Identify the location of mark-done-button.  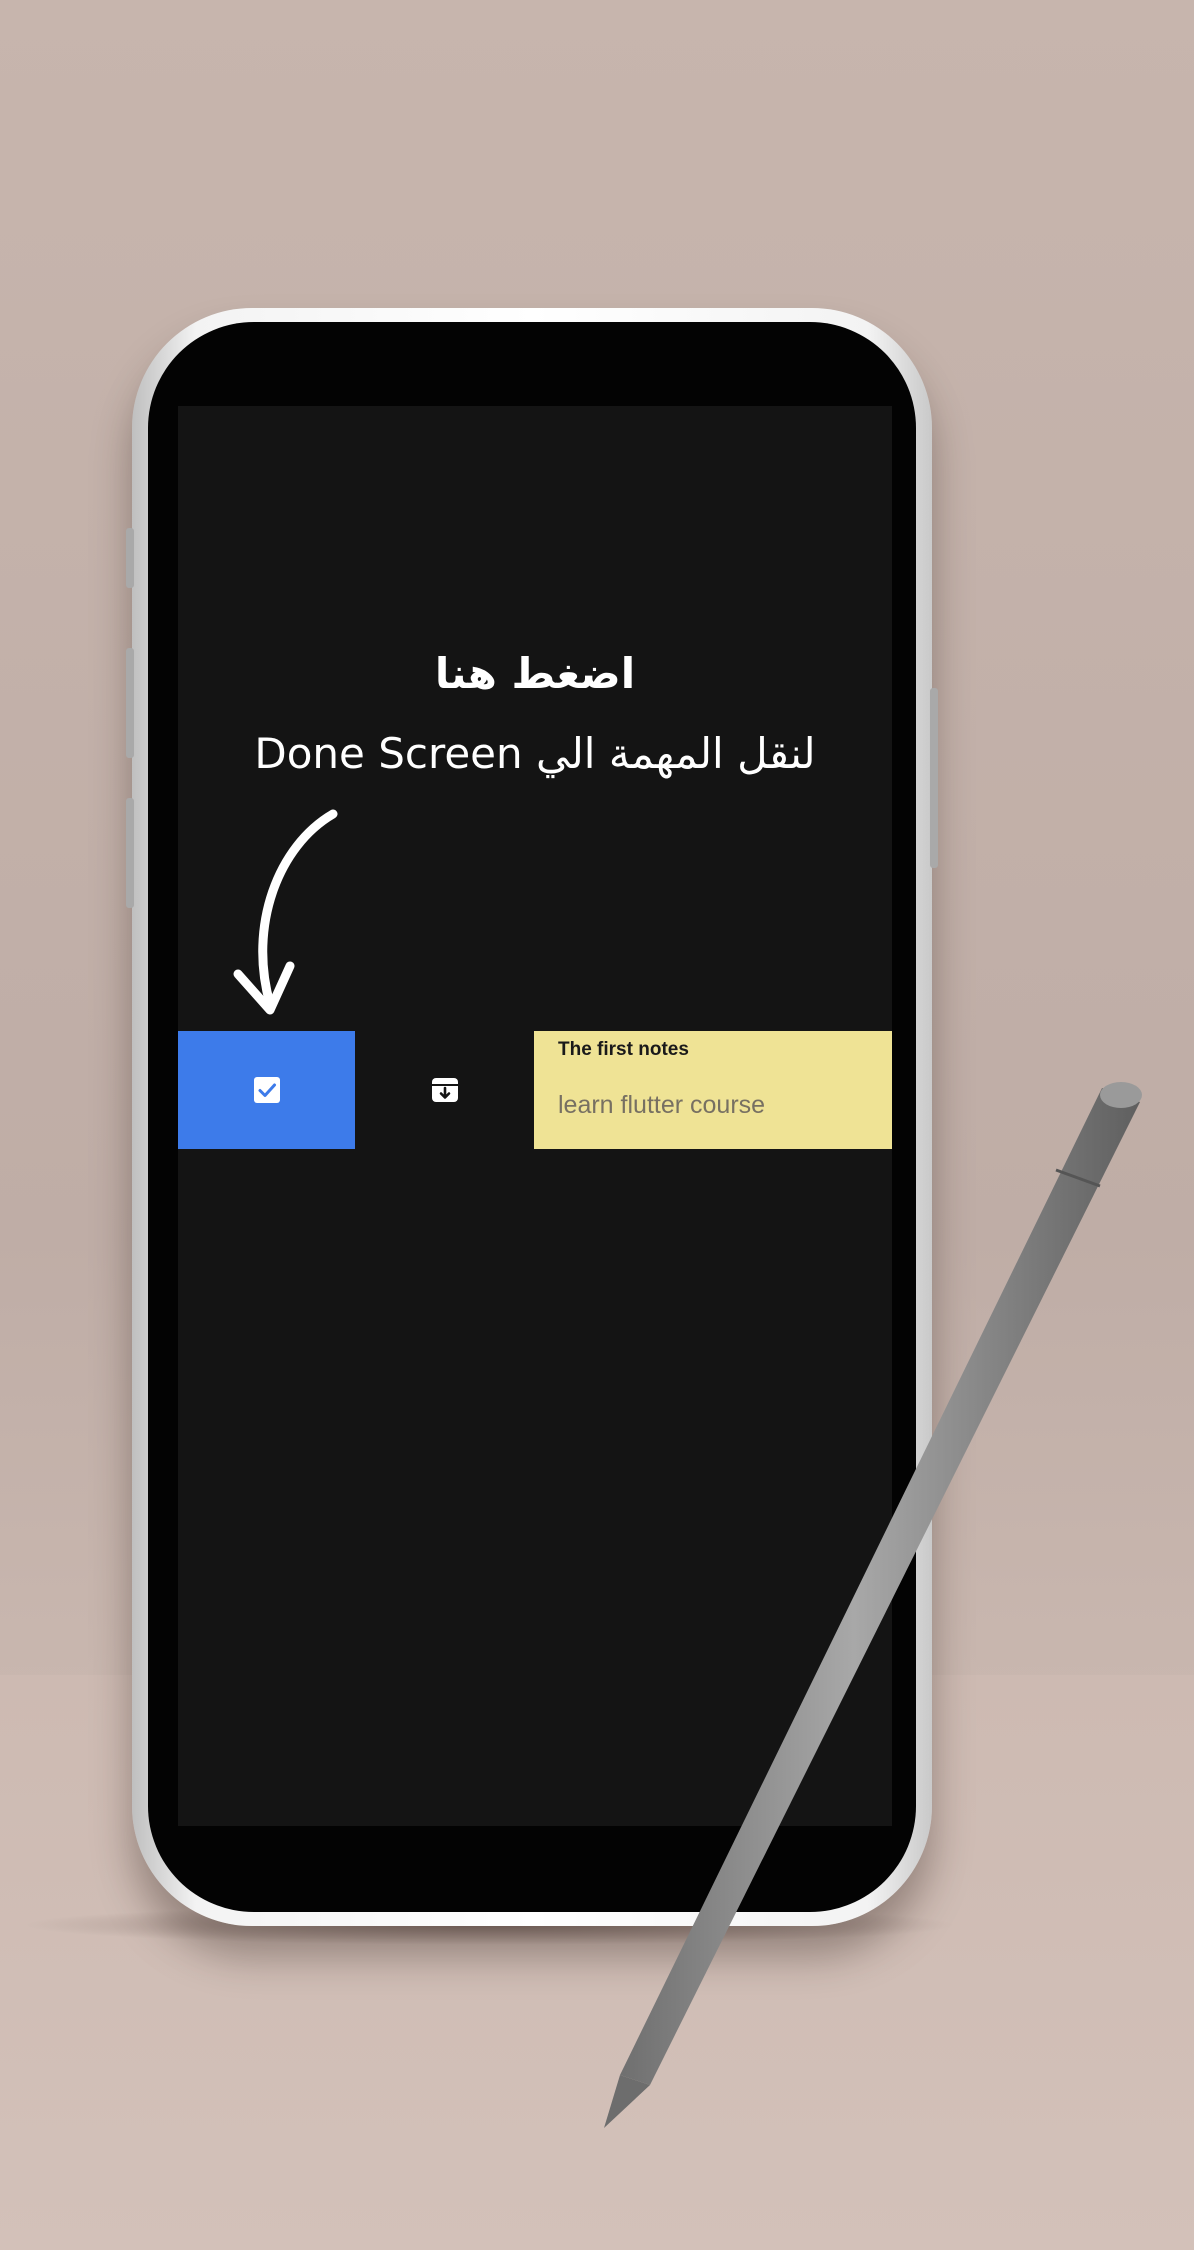
(266, 1090).